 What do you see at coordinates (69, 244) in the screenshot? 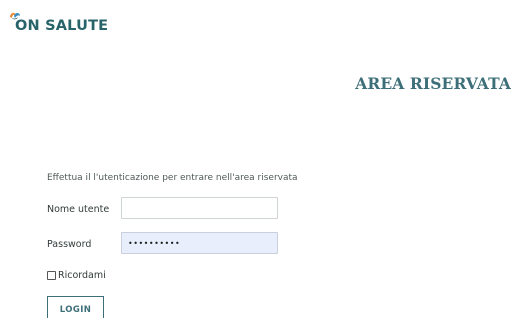
I see `password-label: Password` at bounding box center [69, 244].